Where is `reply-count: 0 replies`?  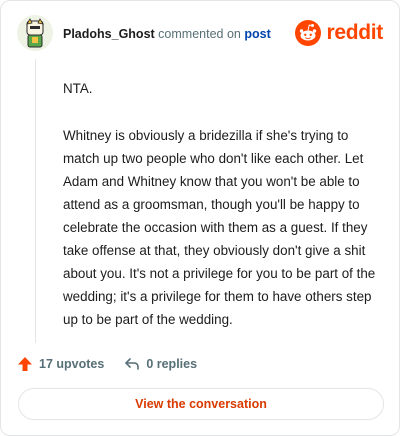
reply-count: 0 replies is located at coordinates (160, 364).